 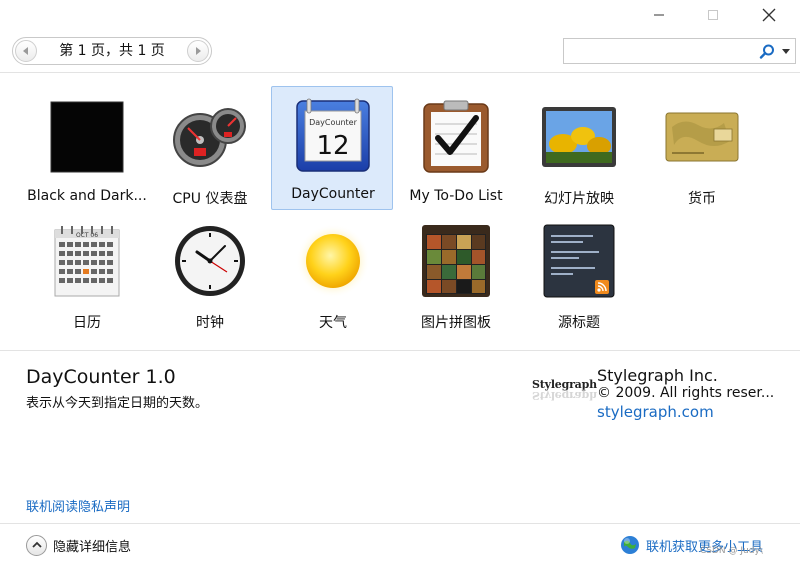 I want to click on publisher-logo: Stylegraph Stylegraph, so click(x=564, y=393).